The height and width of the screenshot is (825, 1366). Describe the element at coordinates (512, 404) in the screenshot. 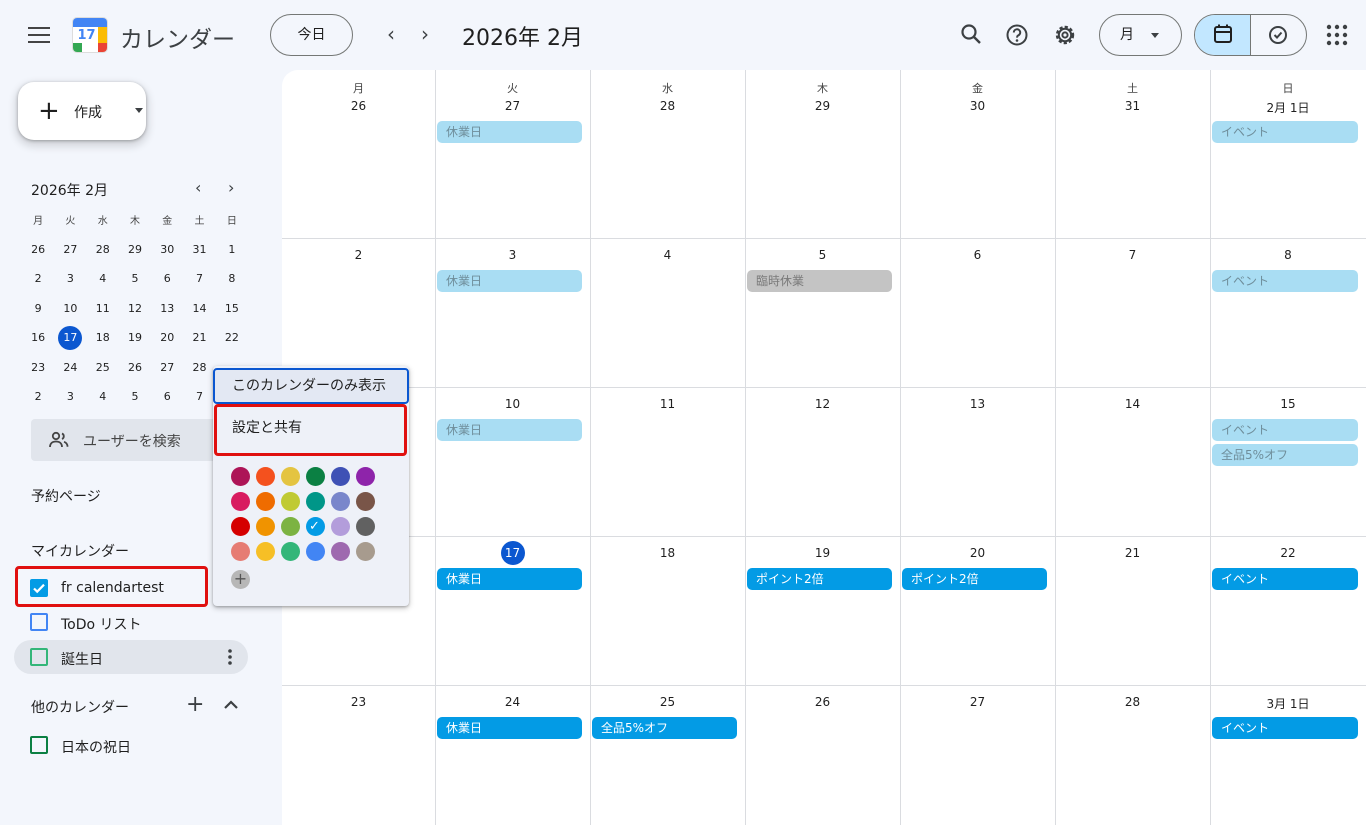

I see `day-number: 10` at that location.